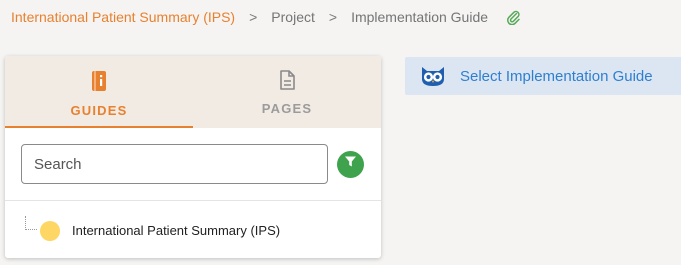 The image size is (681, 265). I want to click on search-input, so click(174, 164).